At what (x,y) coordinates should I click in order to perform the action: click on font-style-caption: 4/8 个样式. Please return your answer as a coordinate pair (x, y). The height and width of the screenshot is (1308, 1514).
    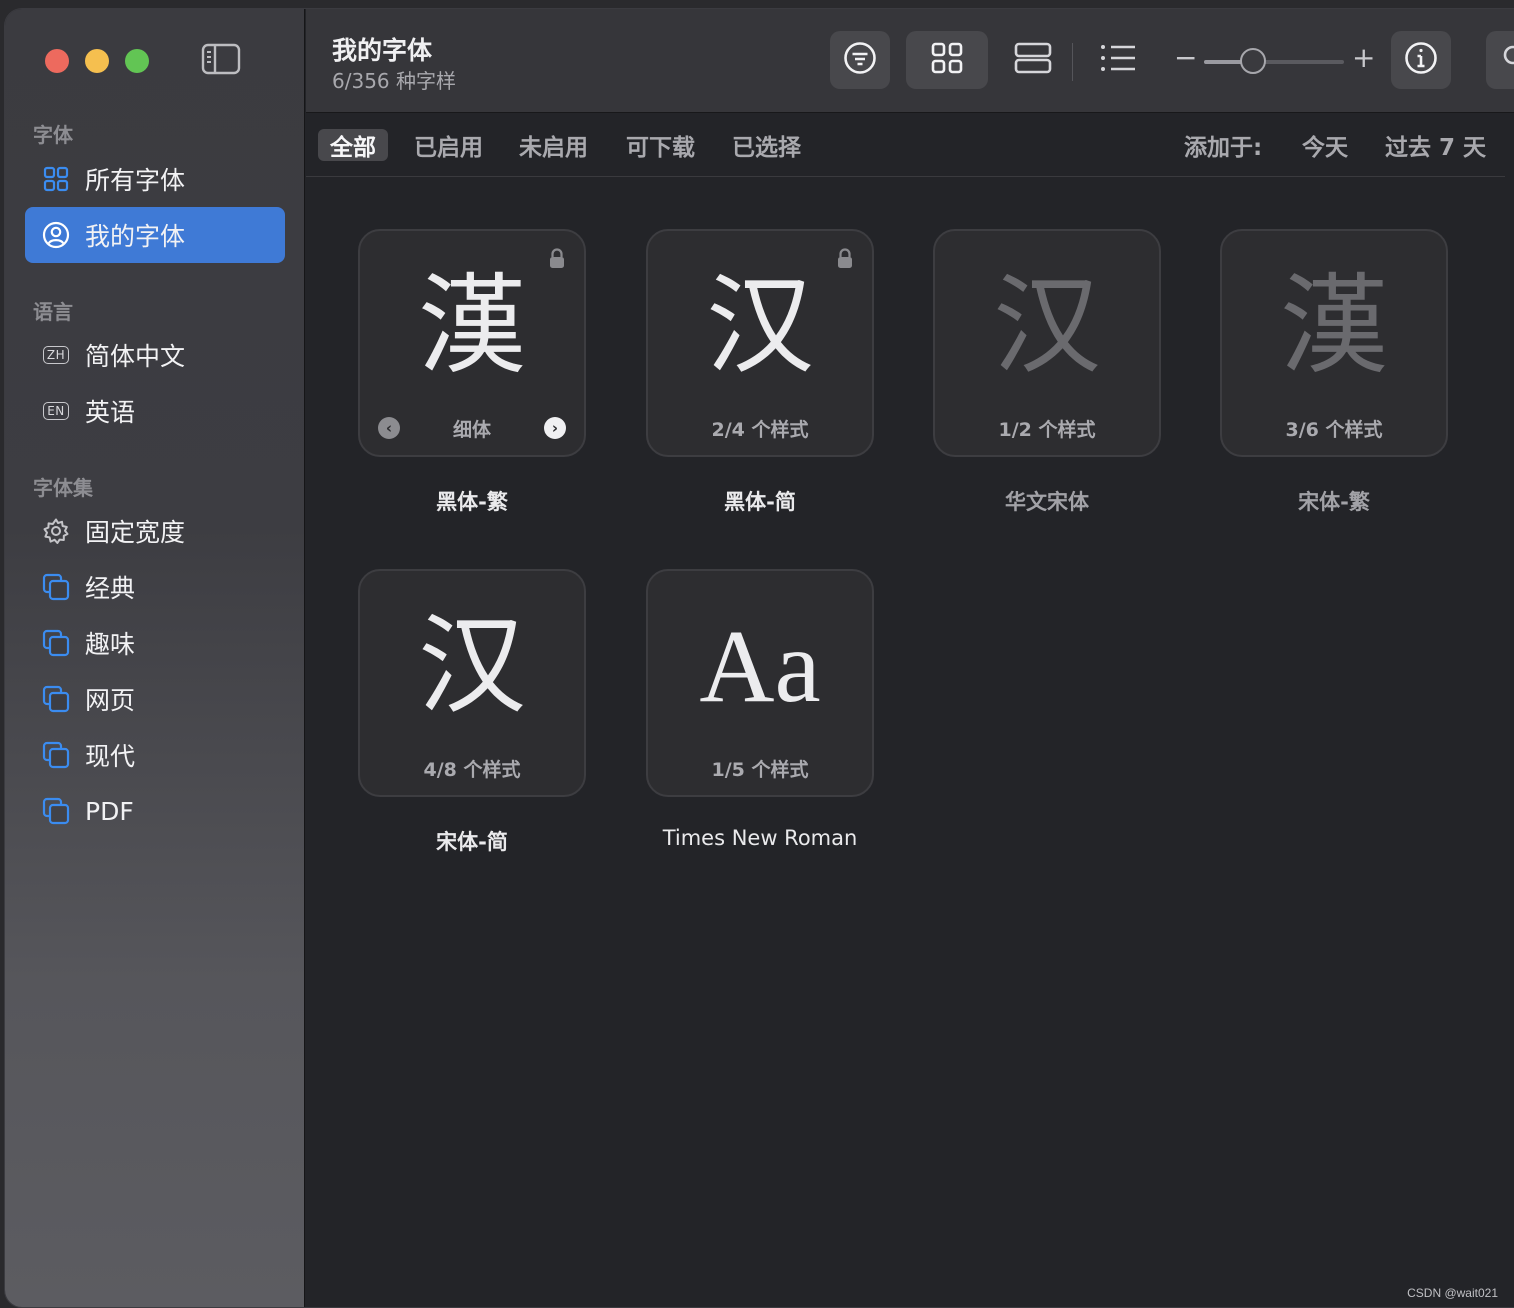
    Looking at the image, I should click on (472, 770).